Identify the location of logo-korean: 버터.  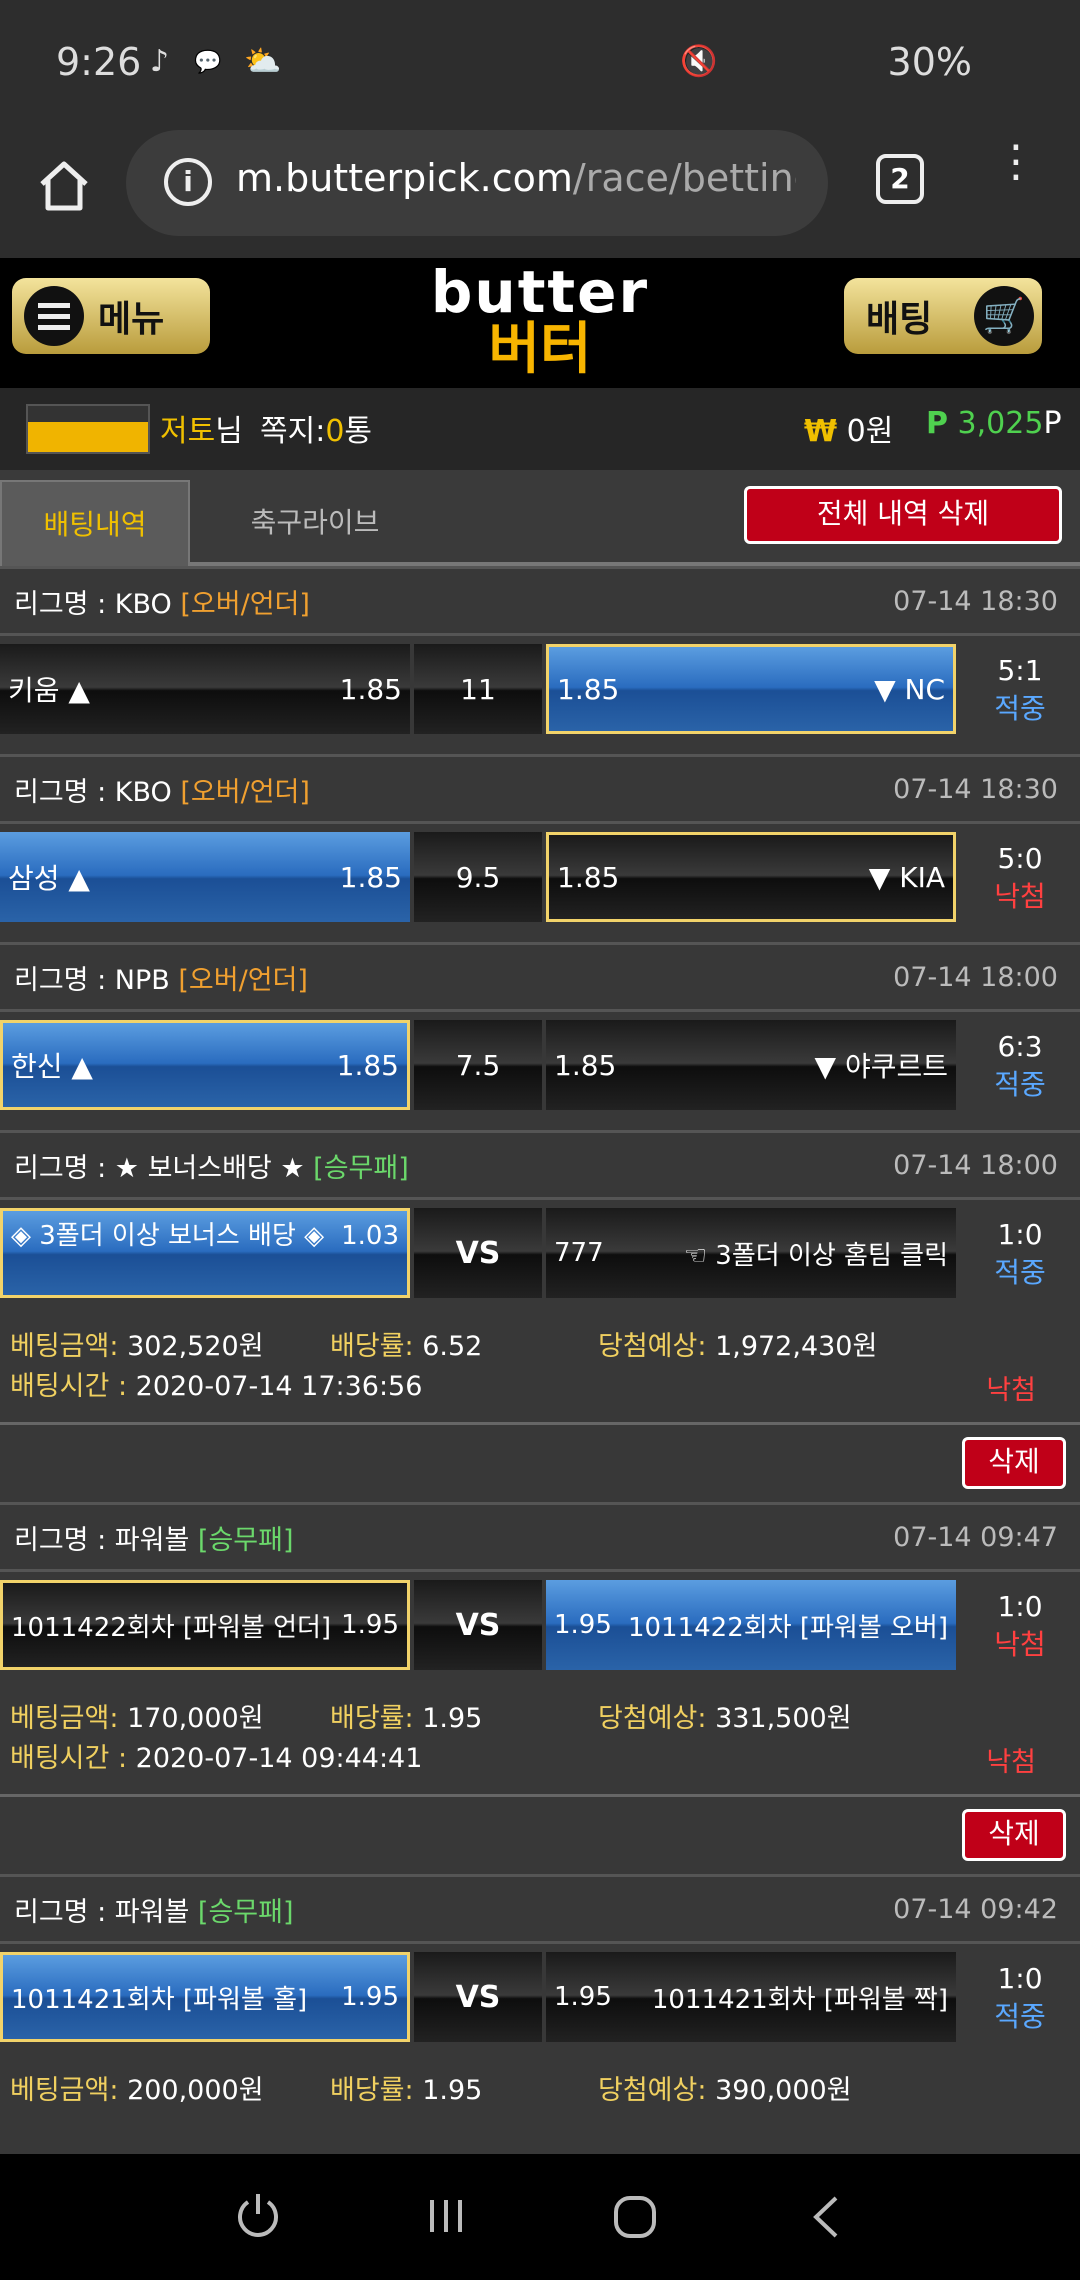
(540, 349).